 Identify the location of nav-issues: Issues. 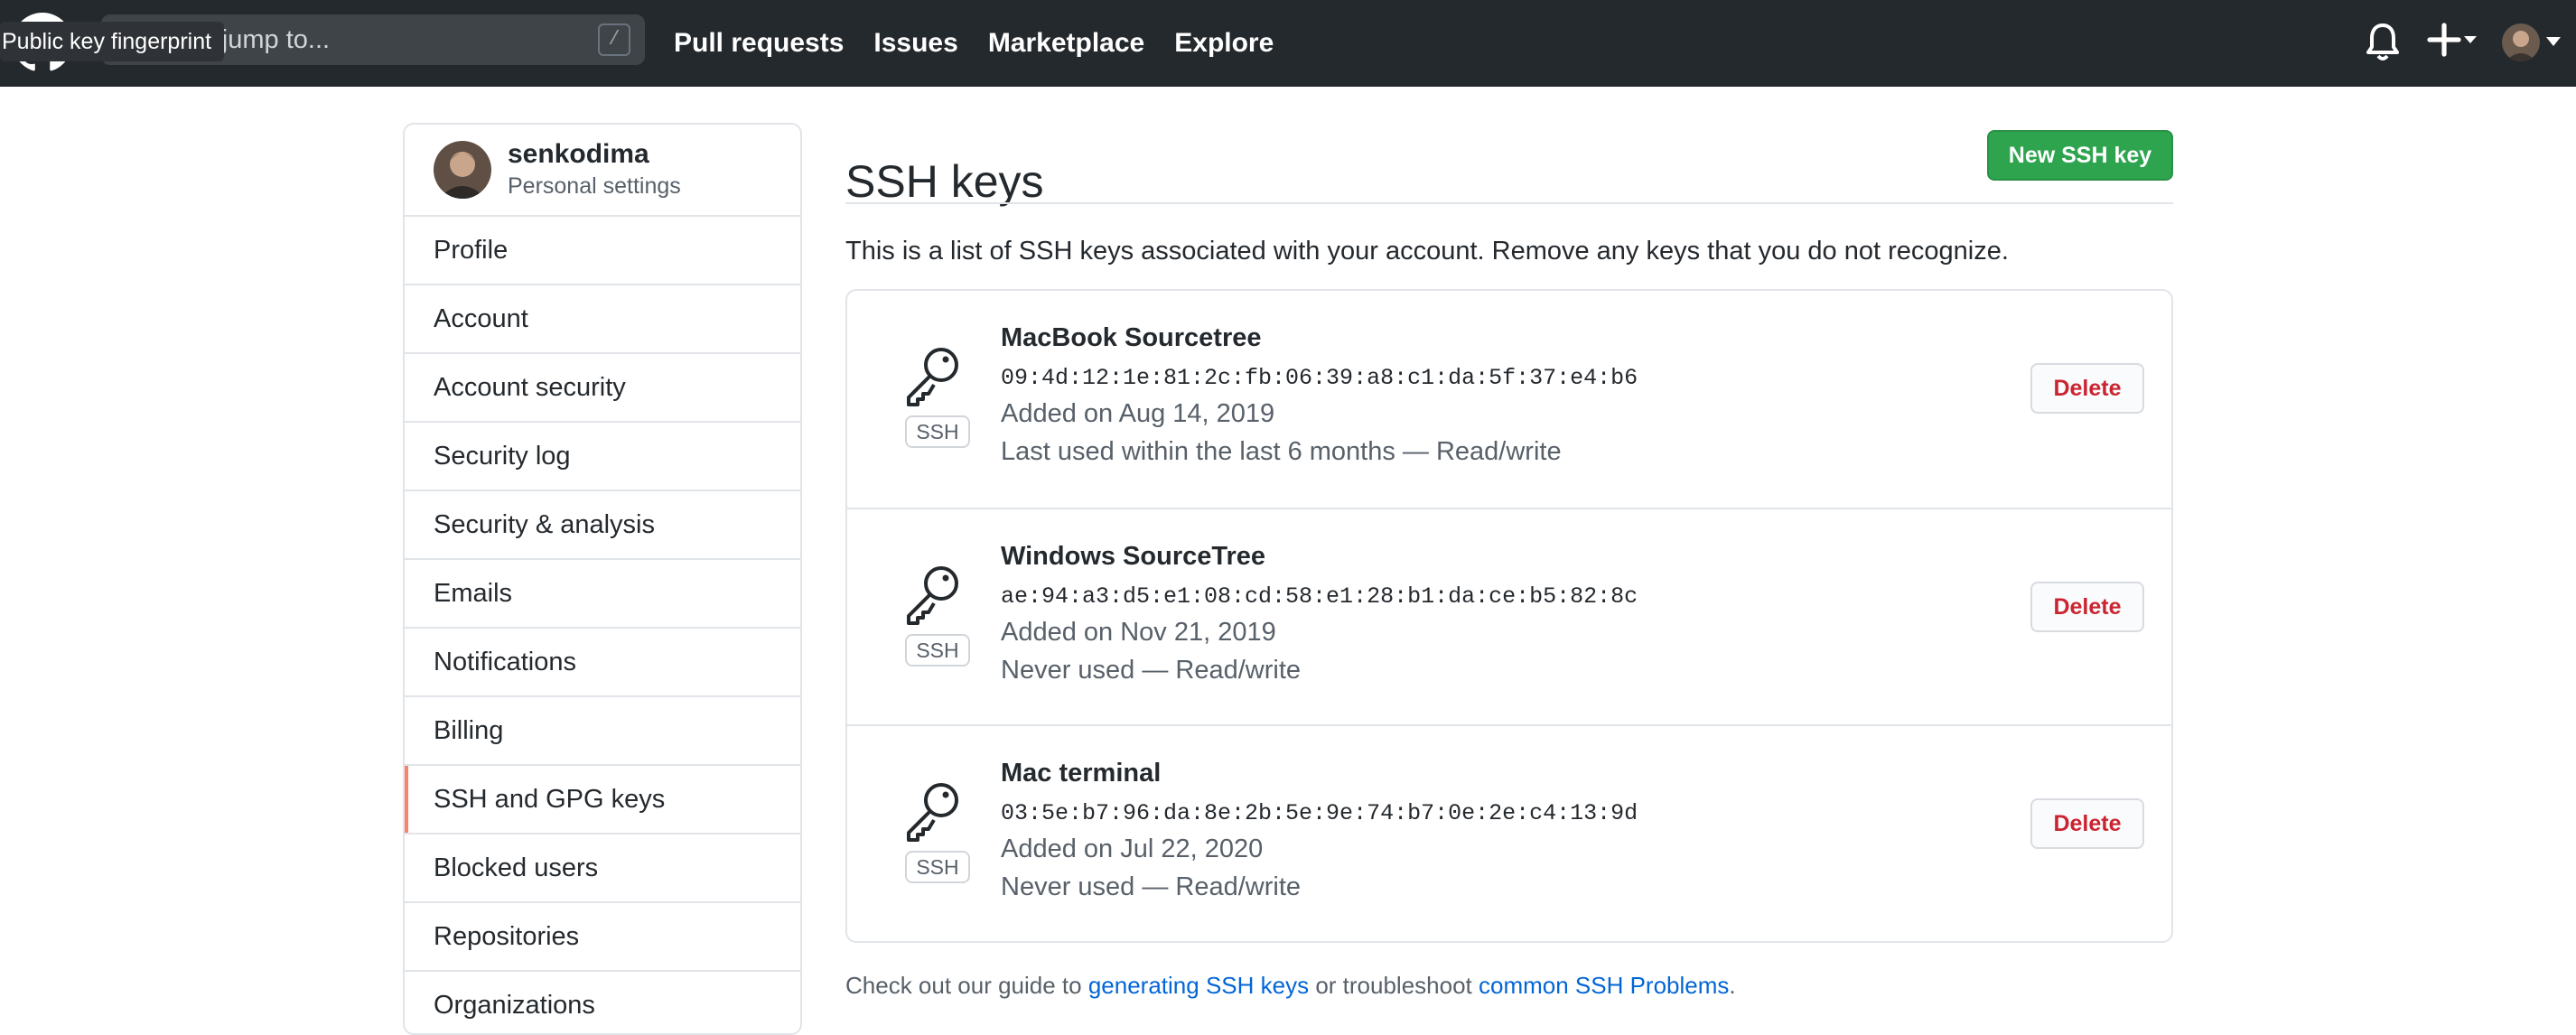
(915, 43).